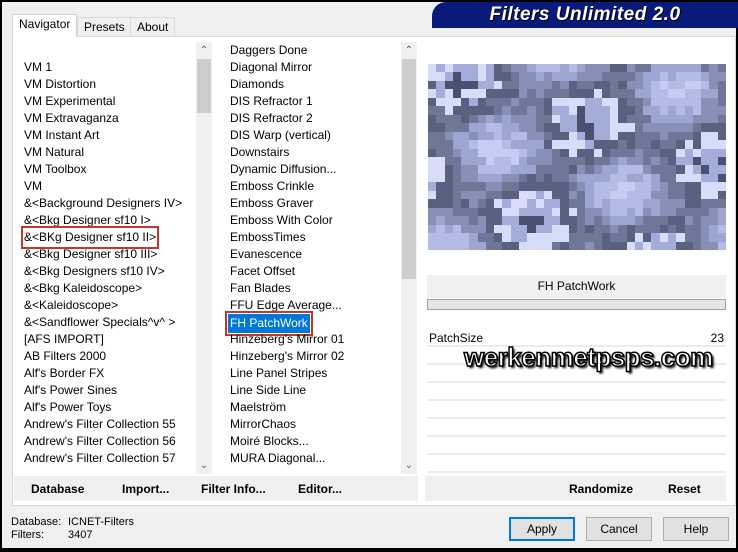 The image size is (738, 552). What do you see at coordinates (105, 458) in the screenshot?
I see `category-item: Andrew's Filter Collection 57` at bounding box center [105, 458].